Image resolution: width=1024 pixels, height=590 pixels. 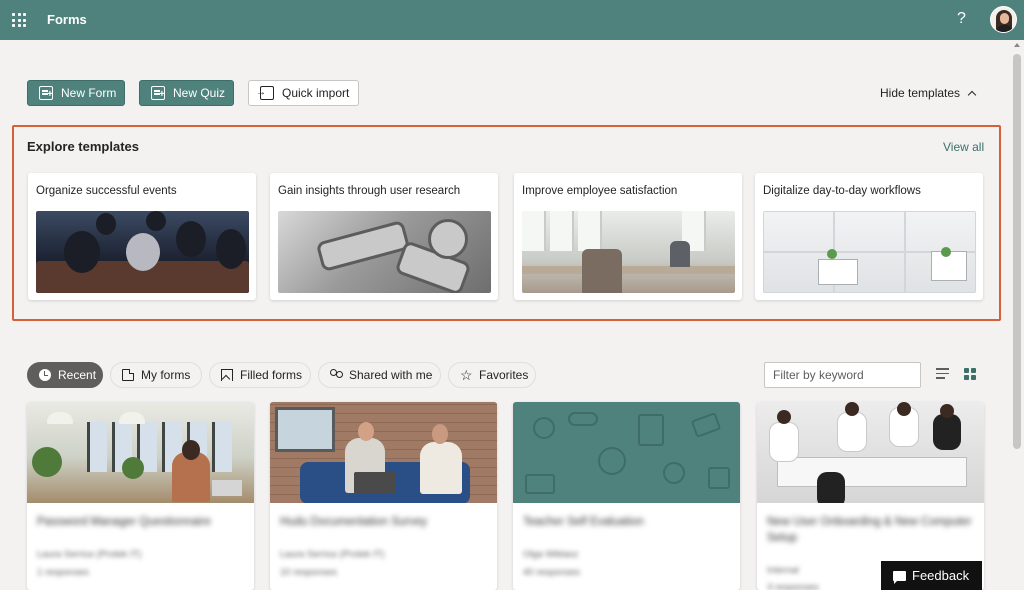 What do you see at coordinates (309, 572) in the screenshot?
I see `form-responses: 10 responses` at bounding box center [309, 572].